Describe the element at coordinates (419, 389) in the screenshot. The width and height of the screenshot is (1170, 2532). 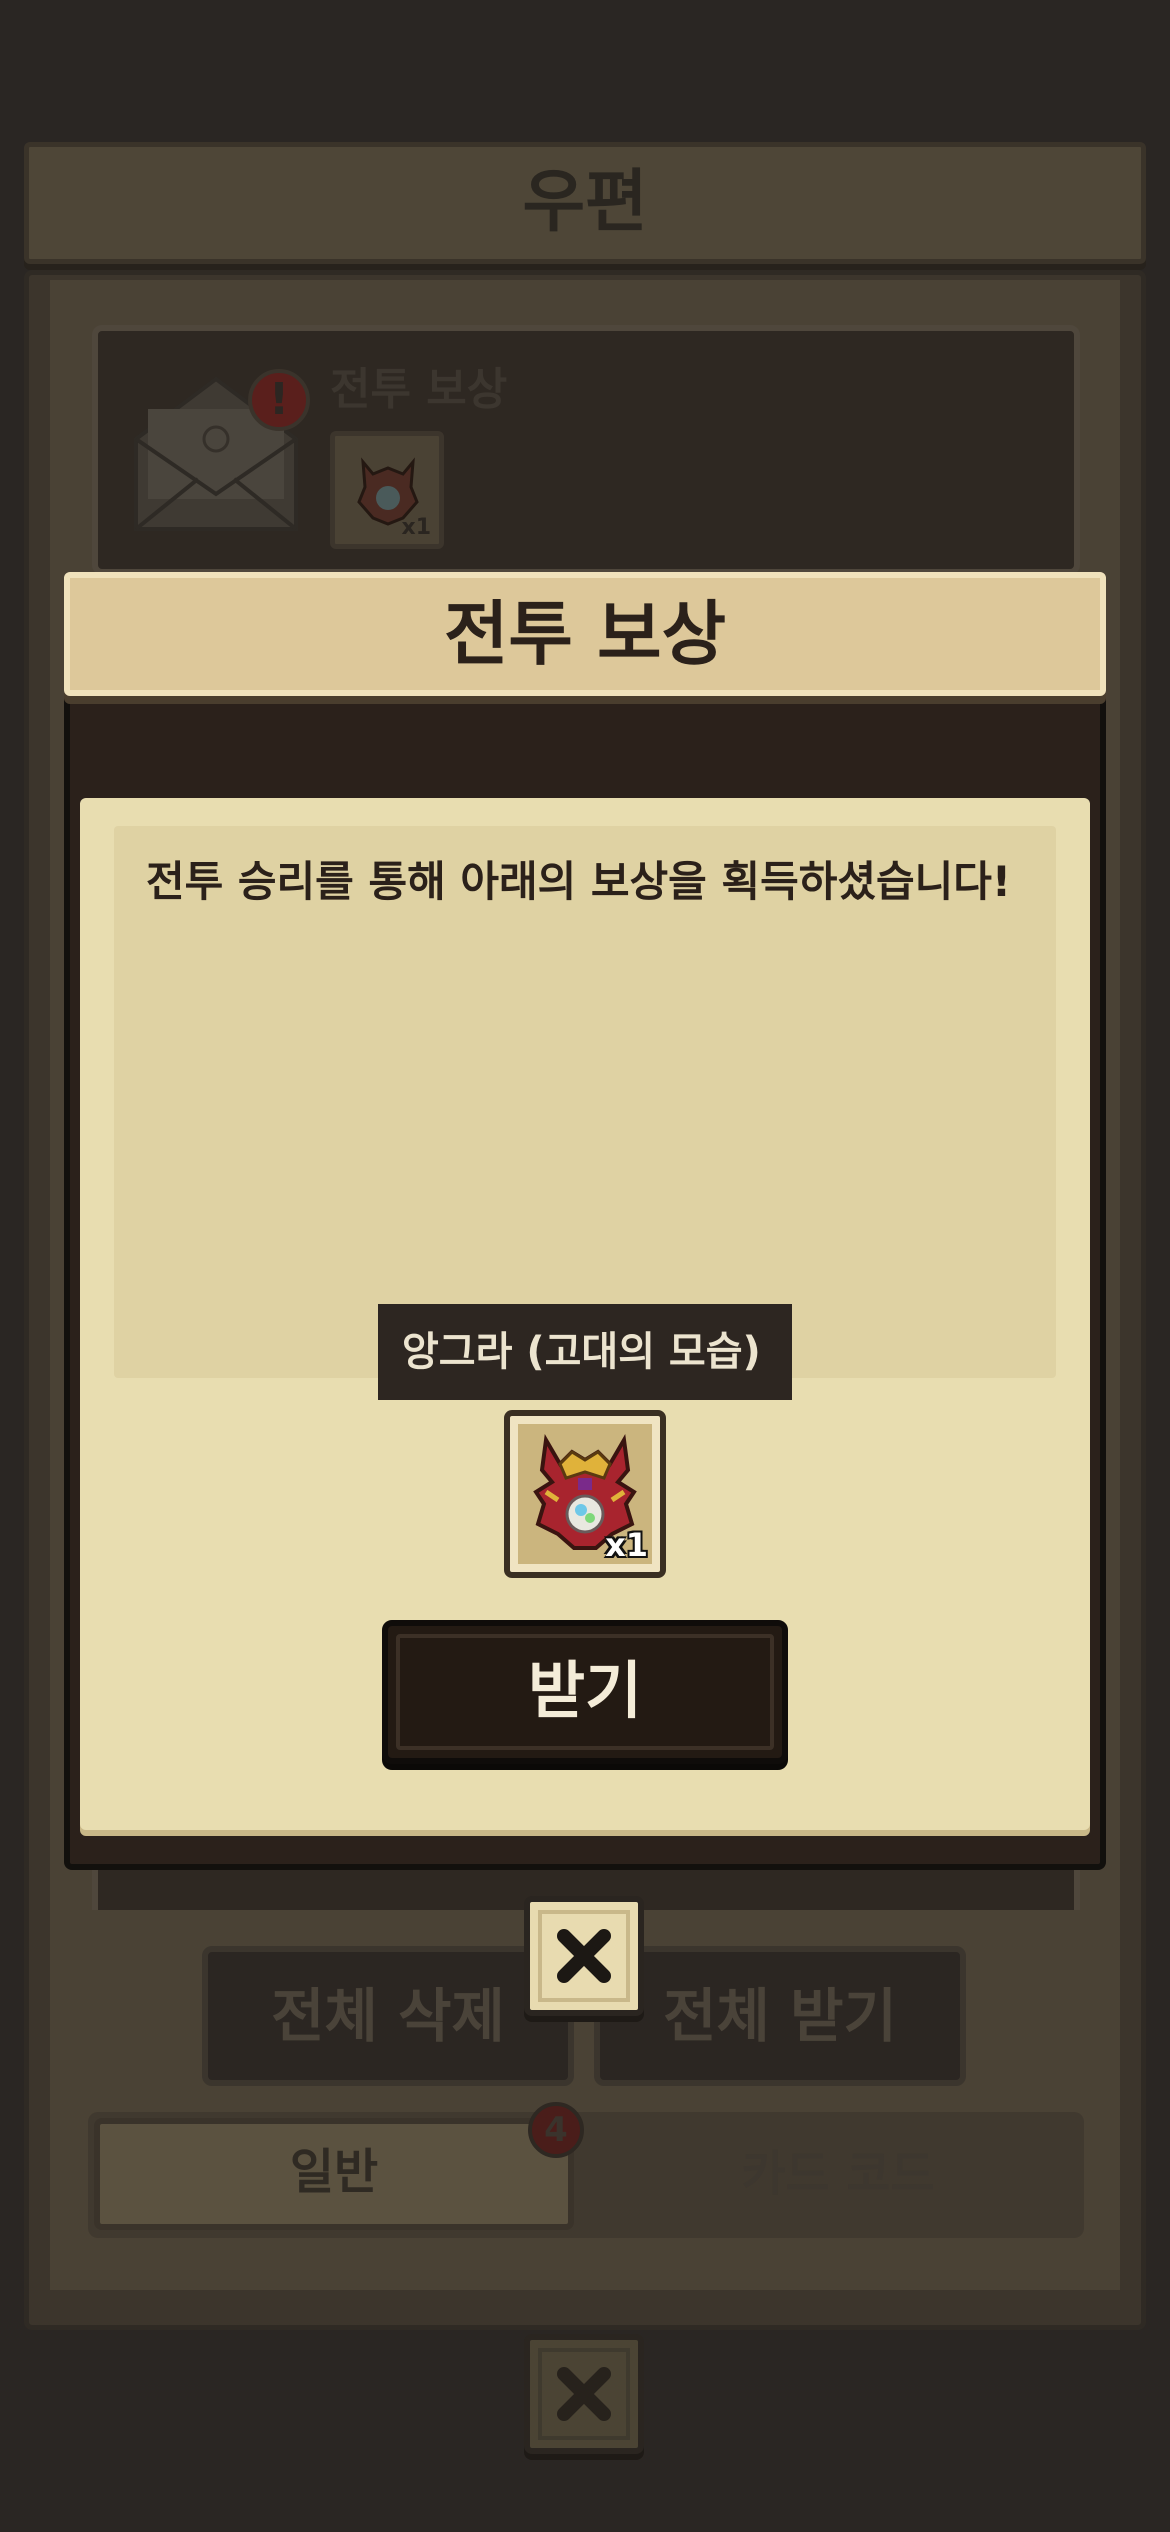
I see `mail-title: 전투 보상` at that location.